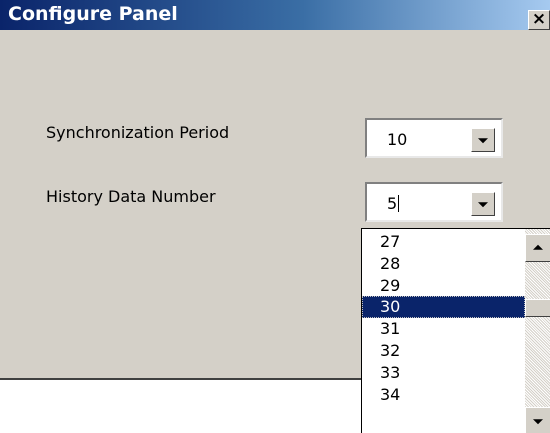  I want to click on close-button: ×, so click(539, 20).